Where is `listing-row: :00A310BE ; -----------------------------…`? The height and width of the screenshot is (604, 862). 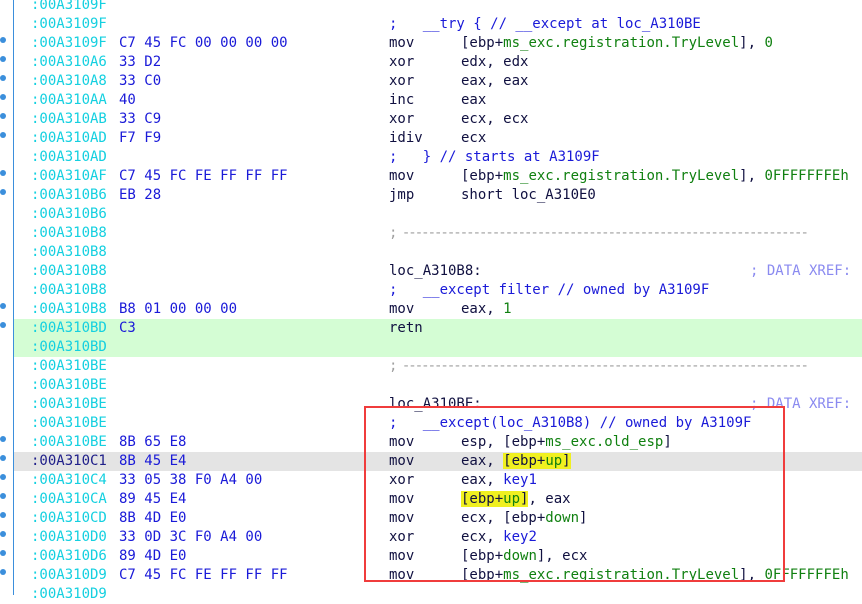
listing-row: :00A310BE ; -----------------------------… is located at coordinates (438, 366).